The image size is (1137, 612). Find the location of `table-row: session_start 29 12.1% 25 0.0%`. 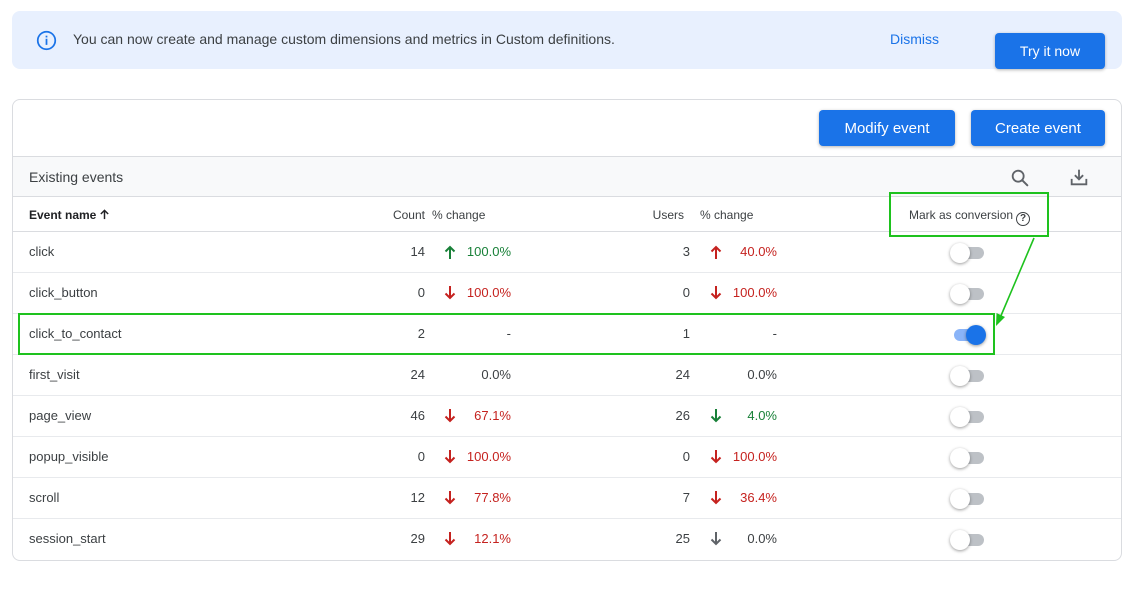

table-row: session_start 29 12.1% 25 0.0% is located at coordinates (567, 539).